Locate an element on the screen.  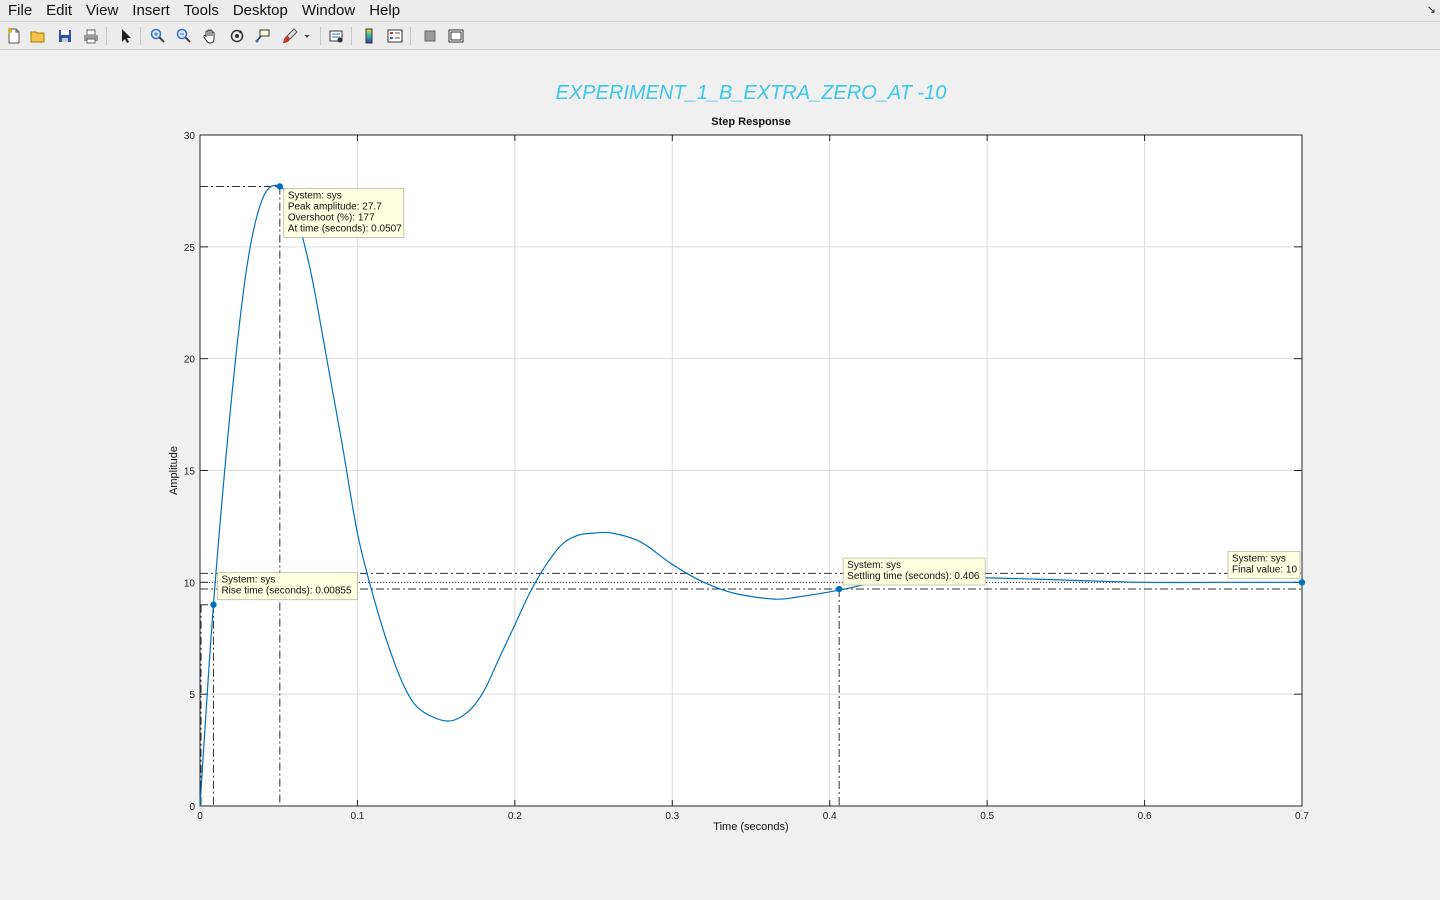
datatip-peak-line: Overshoot (%): 177 is located at coordinates (331, 217).